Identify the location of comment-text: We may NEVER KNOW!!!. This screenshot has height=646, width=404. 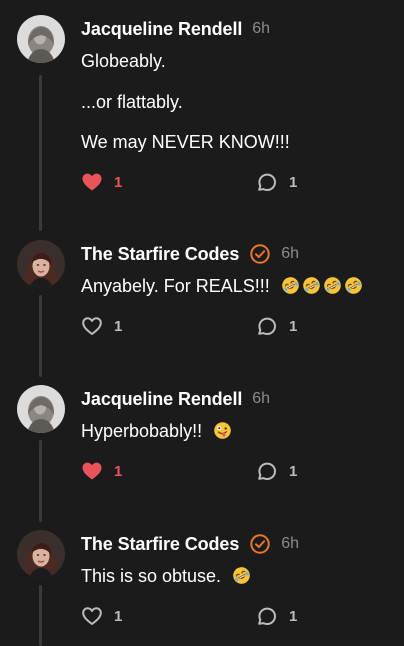
(185, 142).